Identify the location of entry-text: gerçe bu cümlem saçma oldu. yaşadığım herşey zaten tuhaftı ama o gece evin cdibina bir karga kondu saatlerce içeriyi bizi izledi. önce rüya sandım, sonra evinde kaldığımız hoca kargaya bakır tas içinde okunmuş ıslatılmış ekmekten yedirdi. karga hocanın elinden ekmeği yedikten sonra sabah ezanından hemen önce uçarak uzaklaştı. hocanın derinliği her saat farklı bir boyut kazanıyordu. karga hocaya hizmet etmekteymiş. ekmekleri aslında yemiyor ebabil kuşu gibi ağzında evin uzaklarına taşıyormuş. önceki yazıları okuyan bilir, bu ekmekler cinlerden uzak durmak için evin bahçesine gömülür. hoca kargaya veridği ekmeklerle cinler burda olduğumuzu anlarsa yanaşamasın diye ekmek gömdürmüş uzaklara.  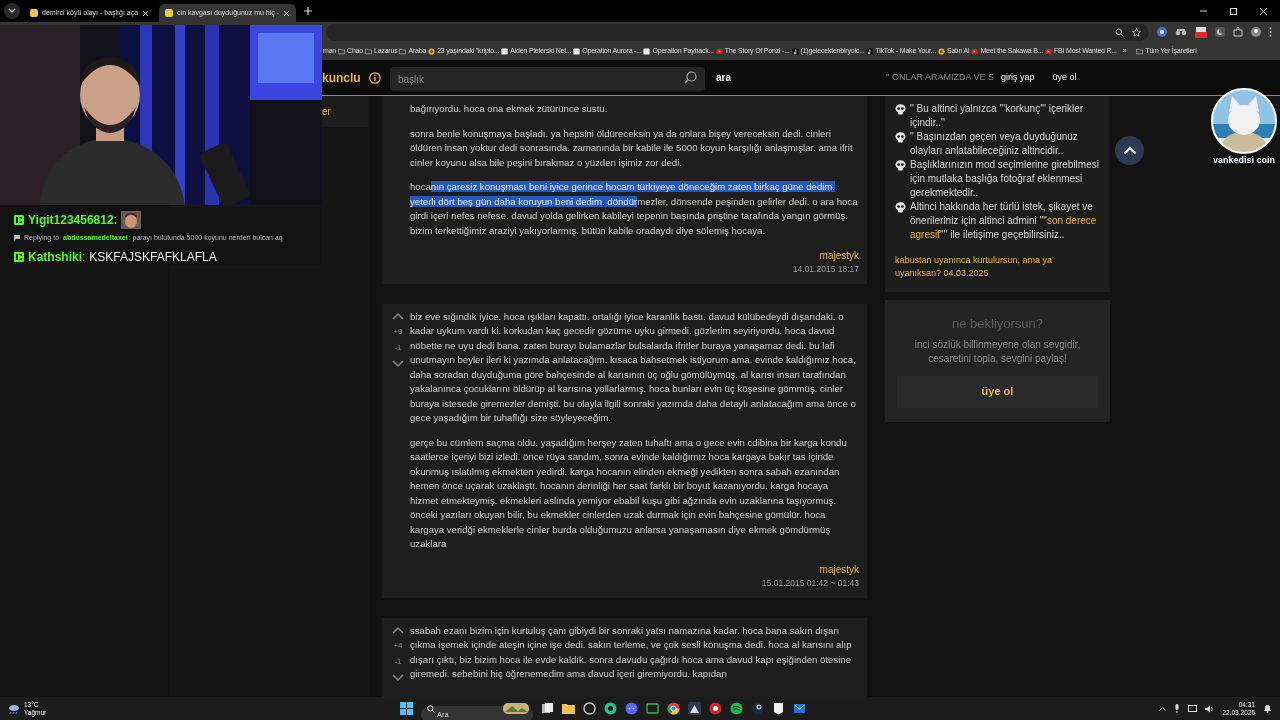
(629, 493).